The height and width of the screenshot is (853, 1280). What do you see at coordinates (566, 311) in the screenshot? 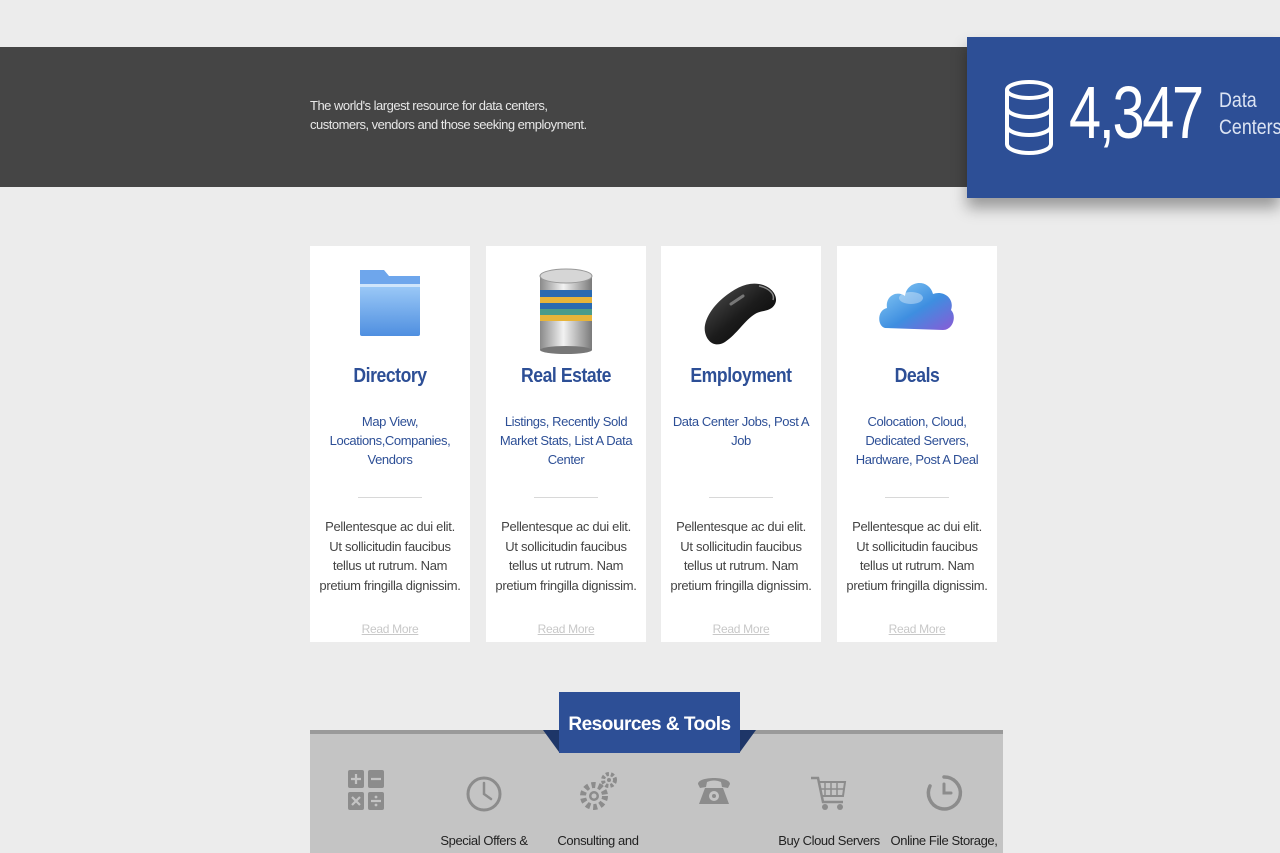
I see `database-stack-icon` at bounding box center [566, 311].